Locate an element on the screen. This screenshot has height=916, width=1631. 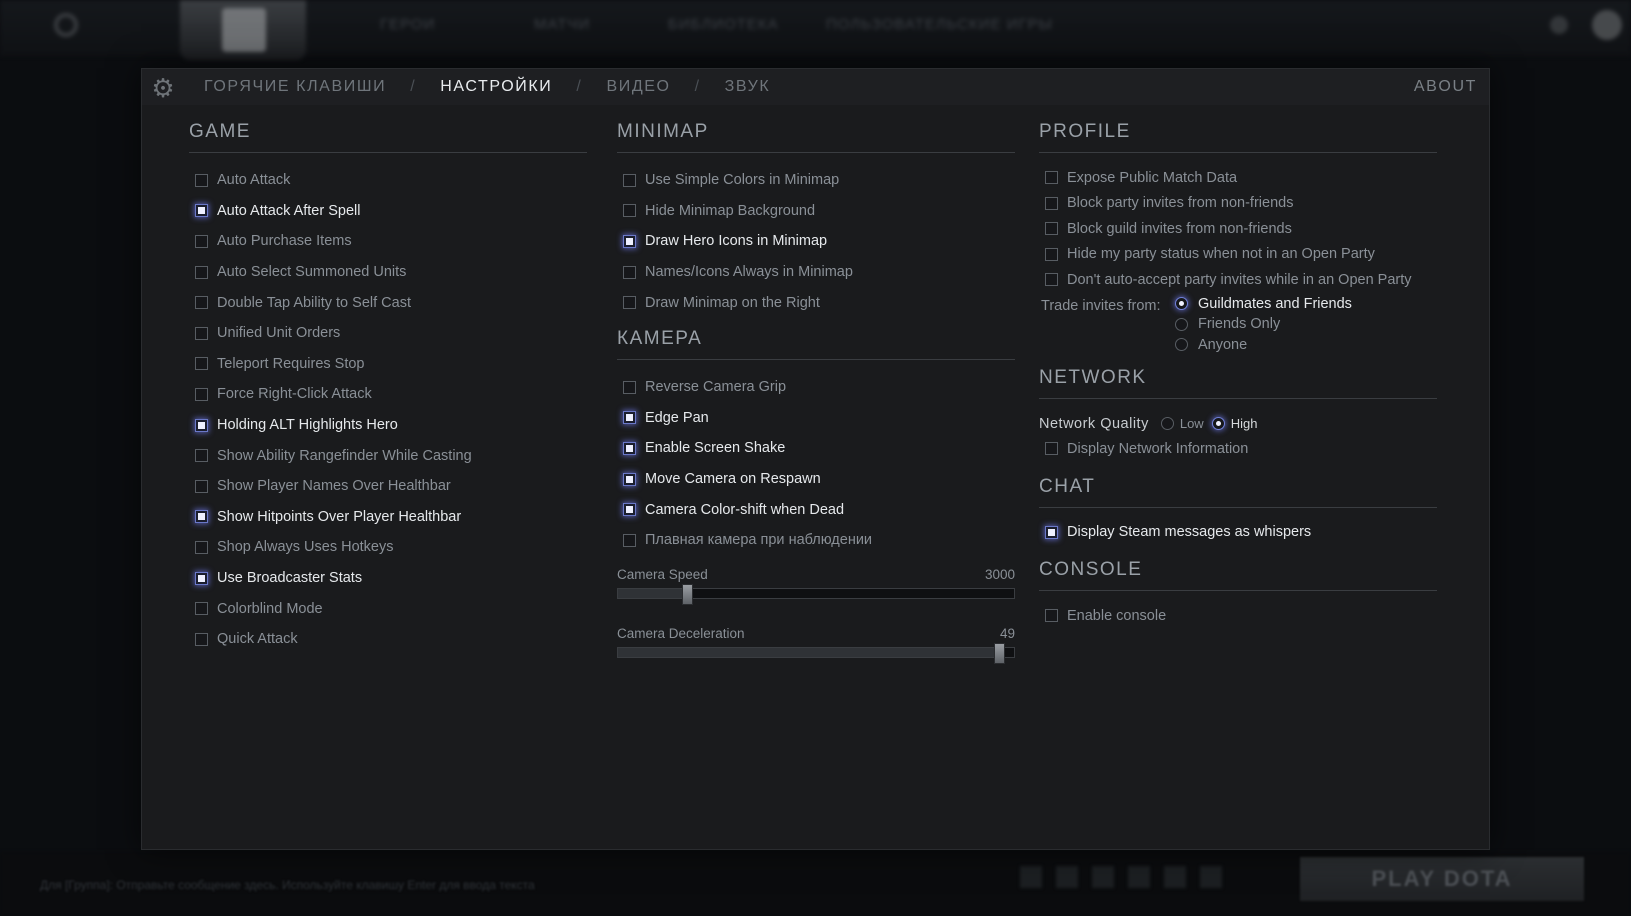
avatar is located at coordinates (1607, 25).